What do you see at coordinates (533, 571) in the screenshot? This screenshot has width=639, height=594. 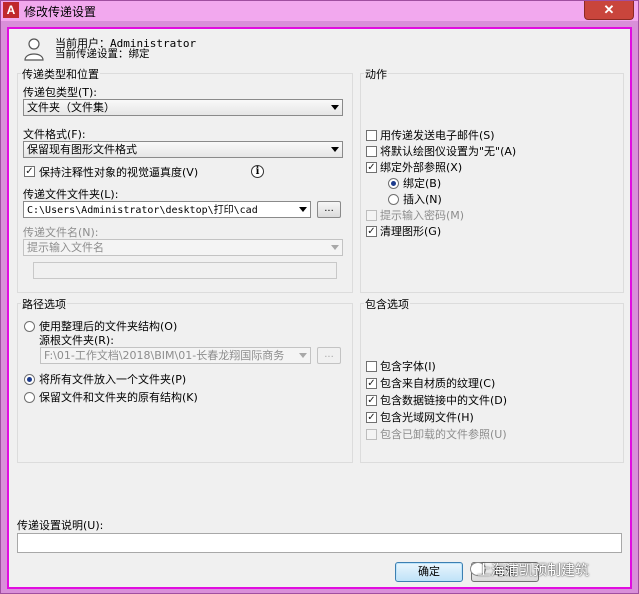 I see `watermark-text: 上海浦凯预制建筑` at bounding box center [533, 571].